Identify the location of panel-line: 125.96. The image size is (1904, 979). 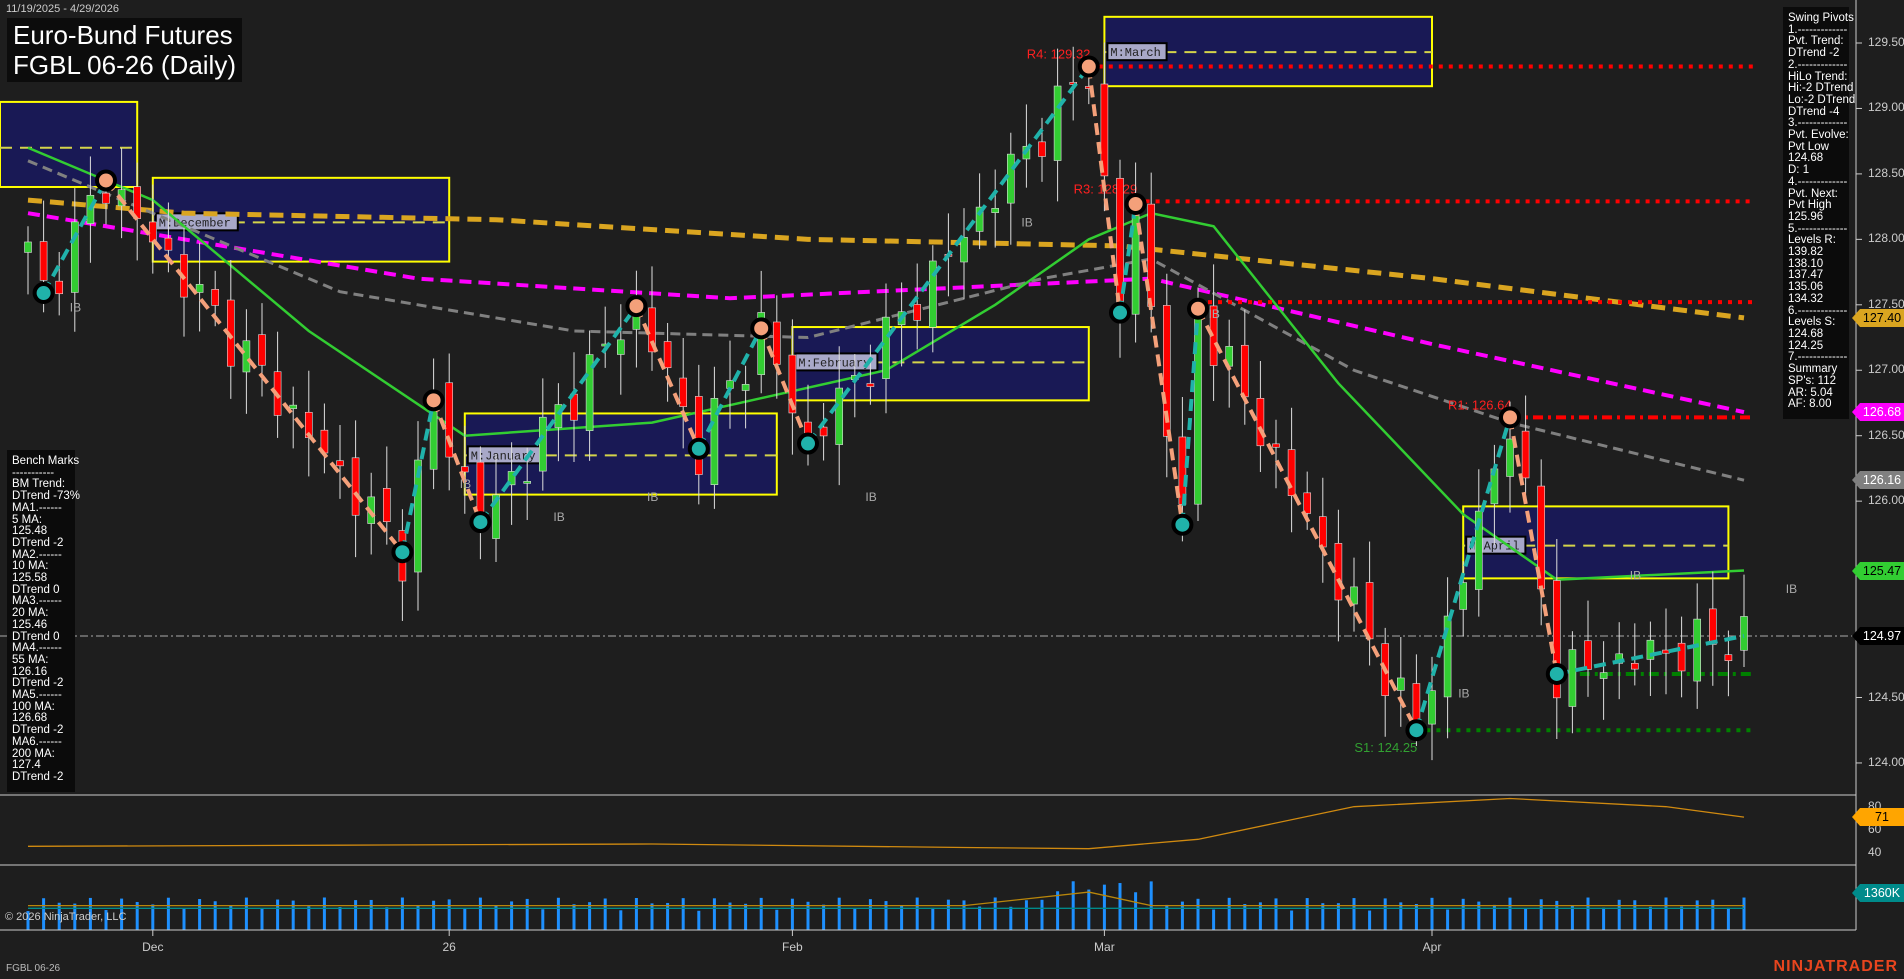
(1806, 216).